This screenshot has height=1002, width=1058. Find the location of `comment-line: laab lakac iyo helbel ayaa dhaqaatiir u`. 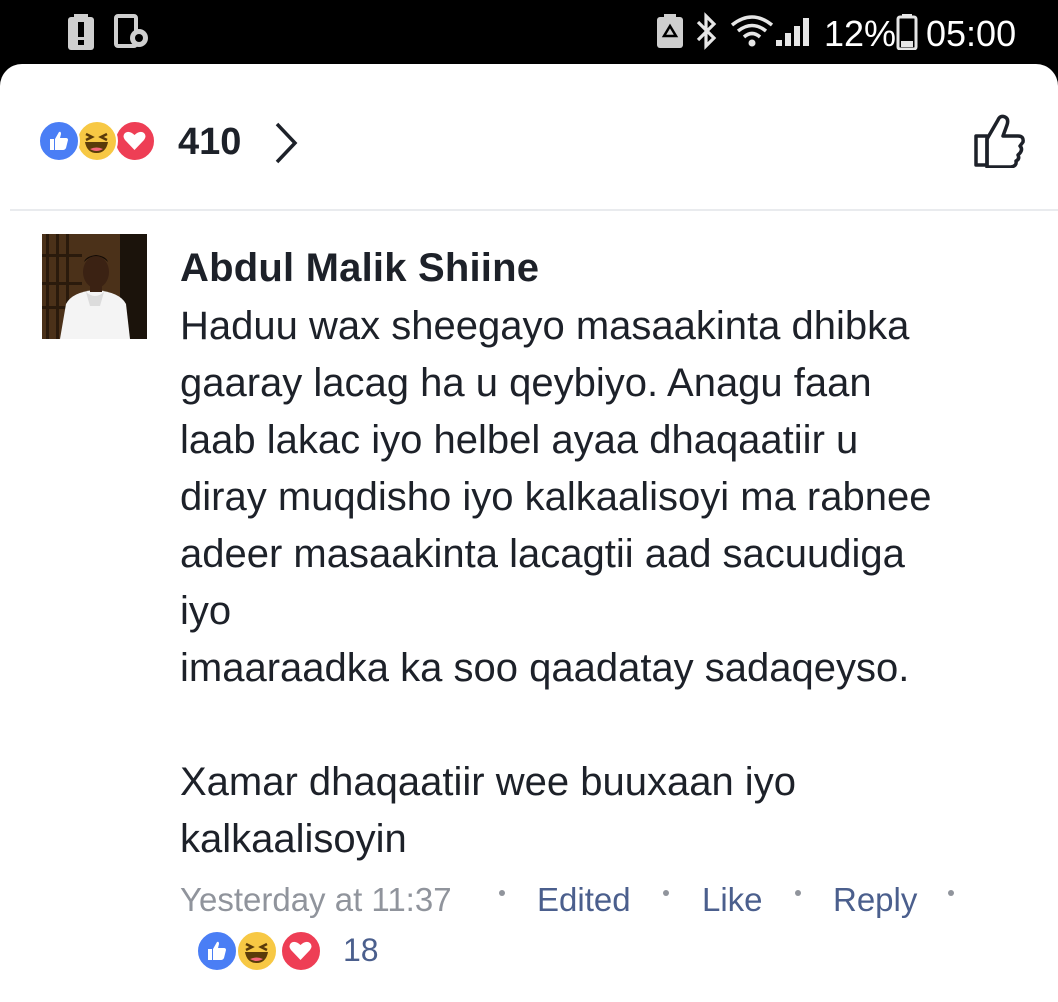

comment-line: laab lakac iyo helbel ayaa dhaqaatiir u is located at coordinates (519, 440).